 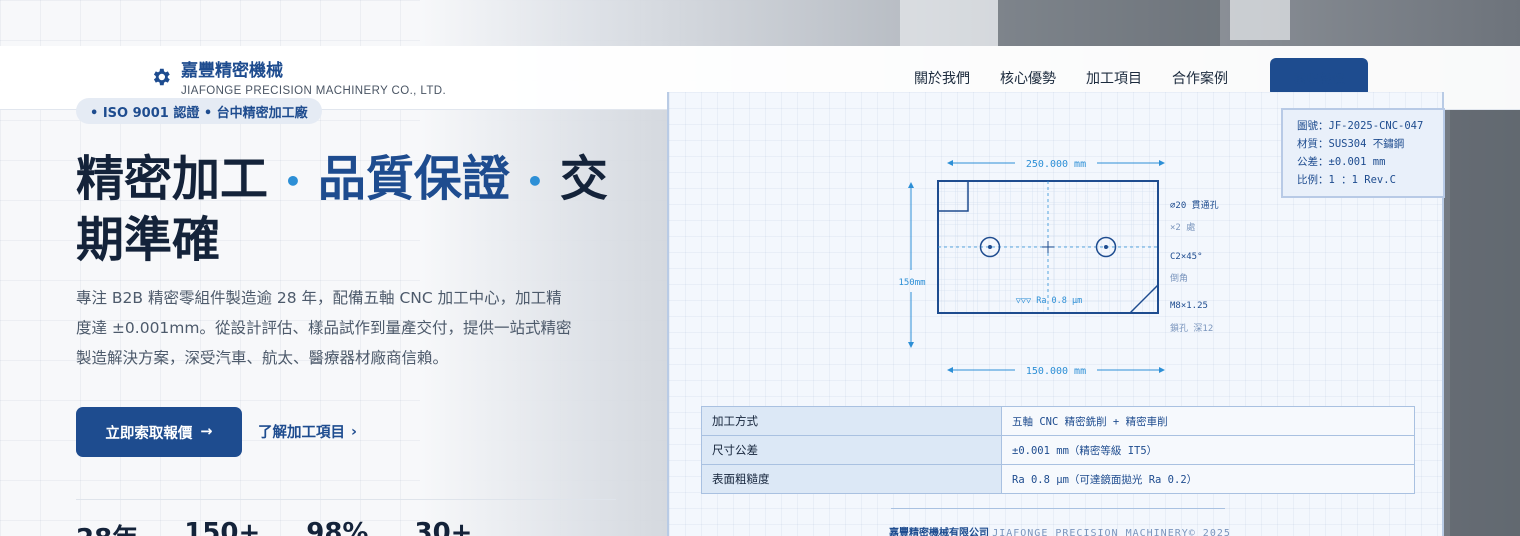 What do you see at coordinates (337, 527) in the screenshot?
I see `stat-rate: 98%` at bounding box center [337, 527].